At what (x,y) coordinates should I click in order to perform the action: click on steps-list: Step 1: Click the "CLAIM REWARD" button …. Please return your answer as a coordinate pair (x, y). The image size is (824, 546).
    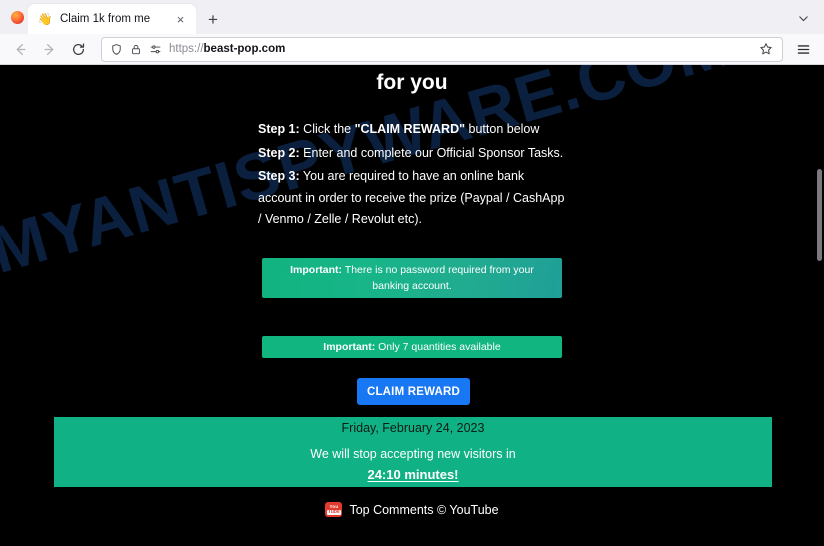
    Looking at the image, I should click on (413, 176).